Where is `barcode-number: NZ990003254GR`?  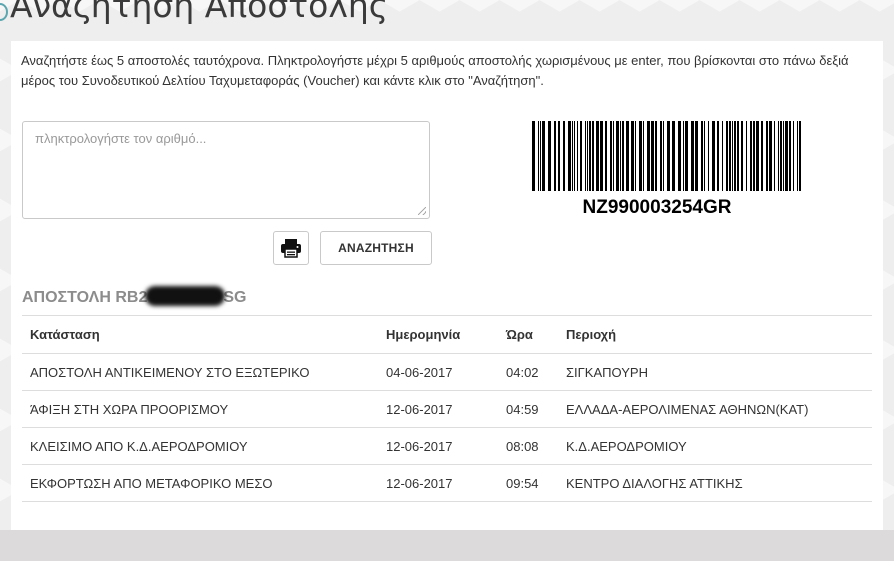 barcode-number: NZ990003254GR is located at coordinates (657, 207).